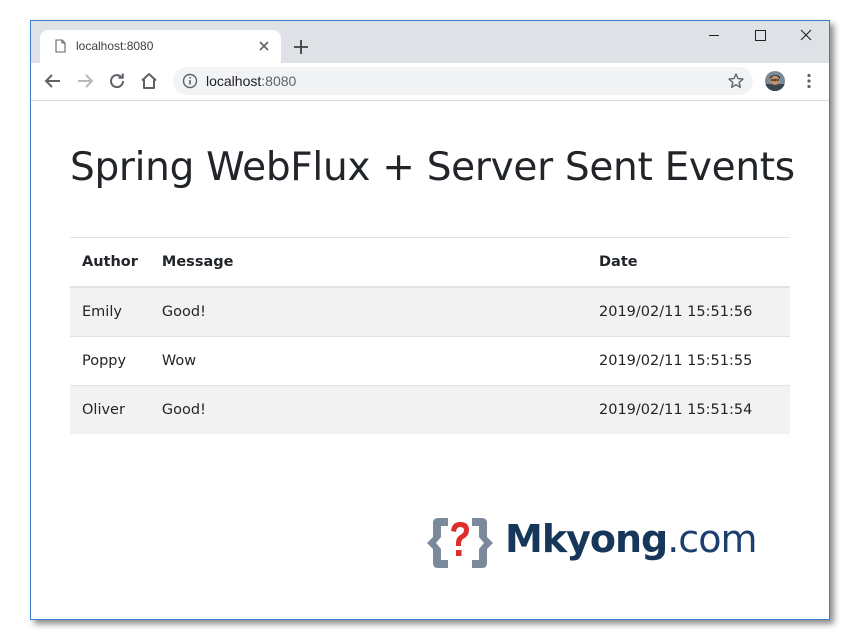 The width and height of the screenshot is (862, 630). Describe the element at coordinates (712, 539) in the screenshot. I see `logo-tld-text: .com` at that location.